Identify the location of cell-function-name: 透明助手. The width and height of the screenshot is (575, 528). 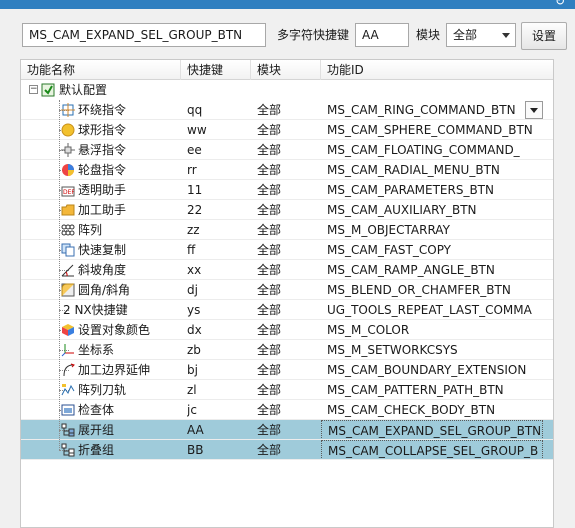
(102, 190).